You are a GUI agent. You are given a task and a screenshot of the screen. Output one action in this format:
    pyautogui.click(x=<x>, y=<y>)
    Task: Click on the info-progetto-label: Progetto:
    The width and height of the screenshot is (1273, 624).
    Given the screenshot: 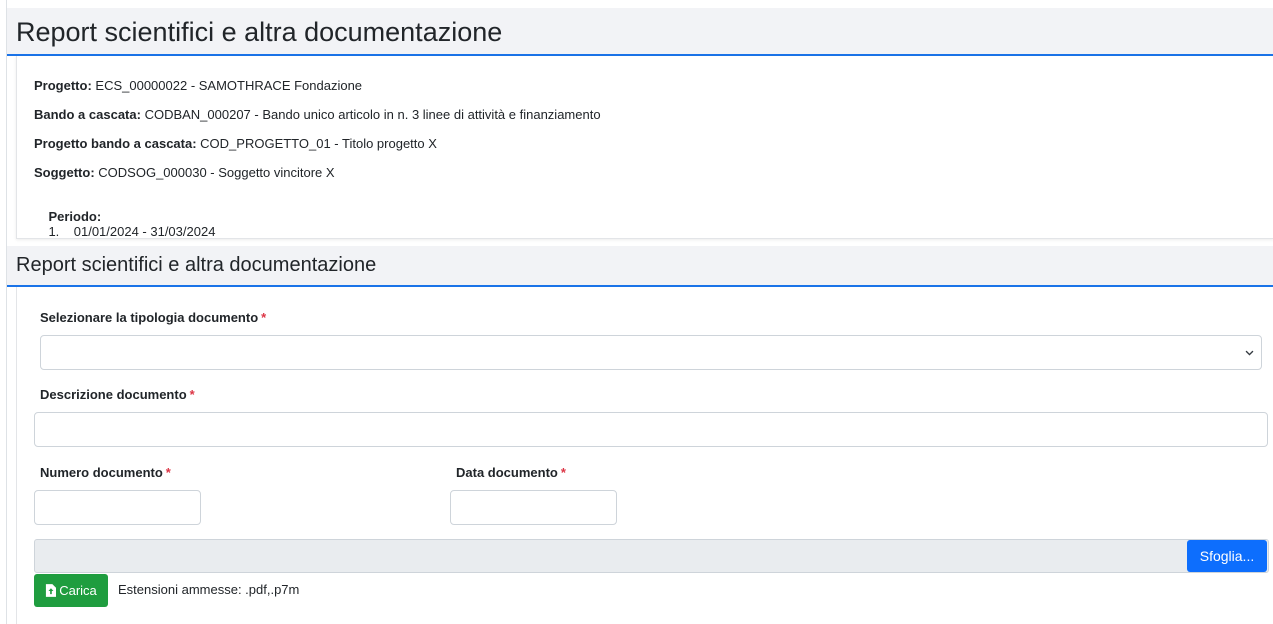 What is the action you would take?
    pyautogui.click(x=63, y=85)
    